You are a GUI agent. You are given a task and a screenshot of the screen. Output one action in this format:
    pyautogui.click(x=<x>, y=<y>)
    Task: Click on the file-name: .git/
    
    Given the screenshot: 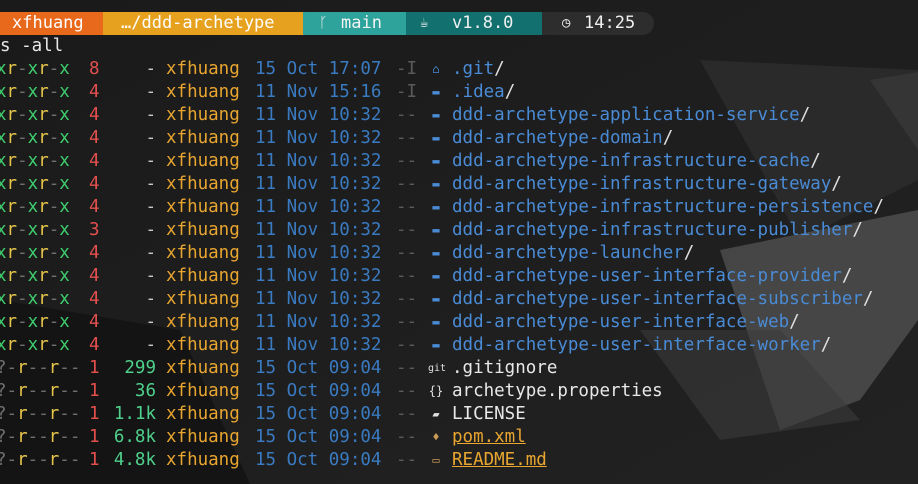 What is the action you would take?
    pyautogui.click(x=478, y=69)
    